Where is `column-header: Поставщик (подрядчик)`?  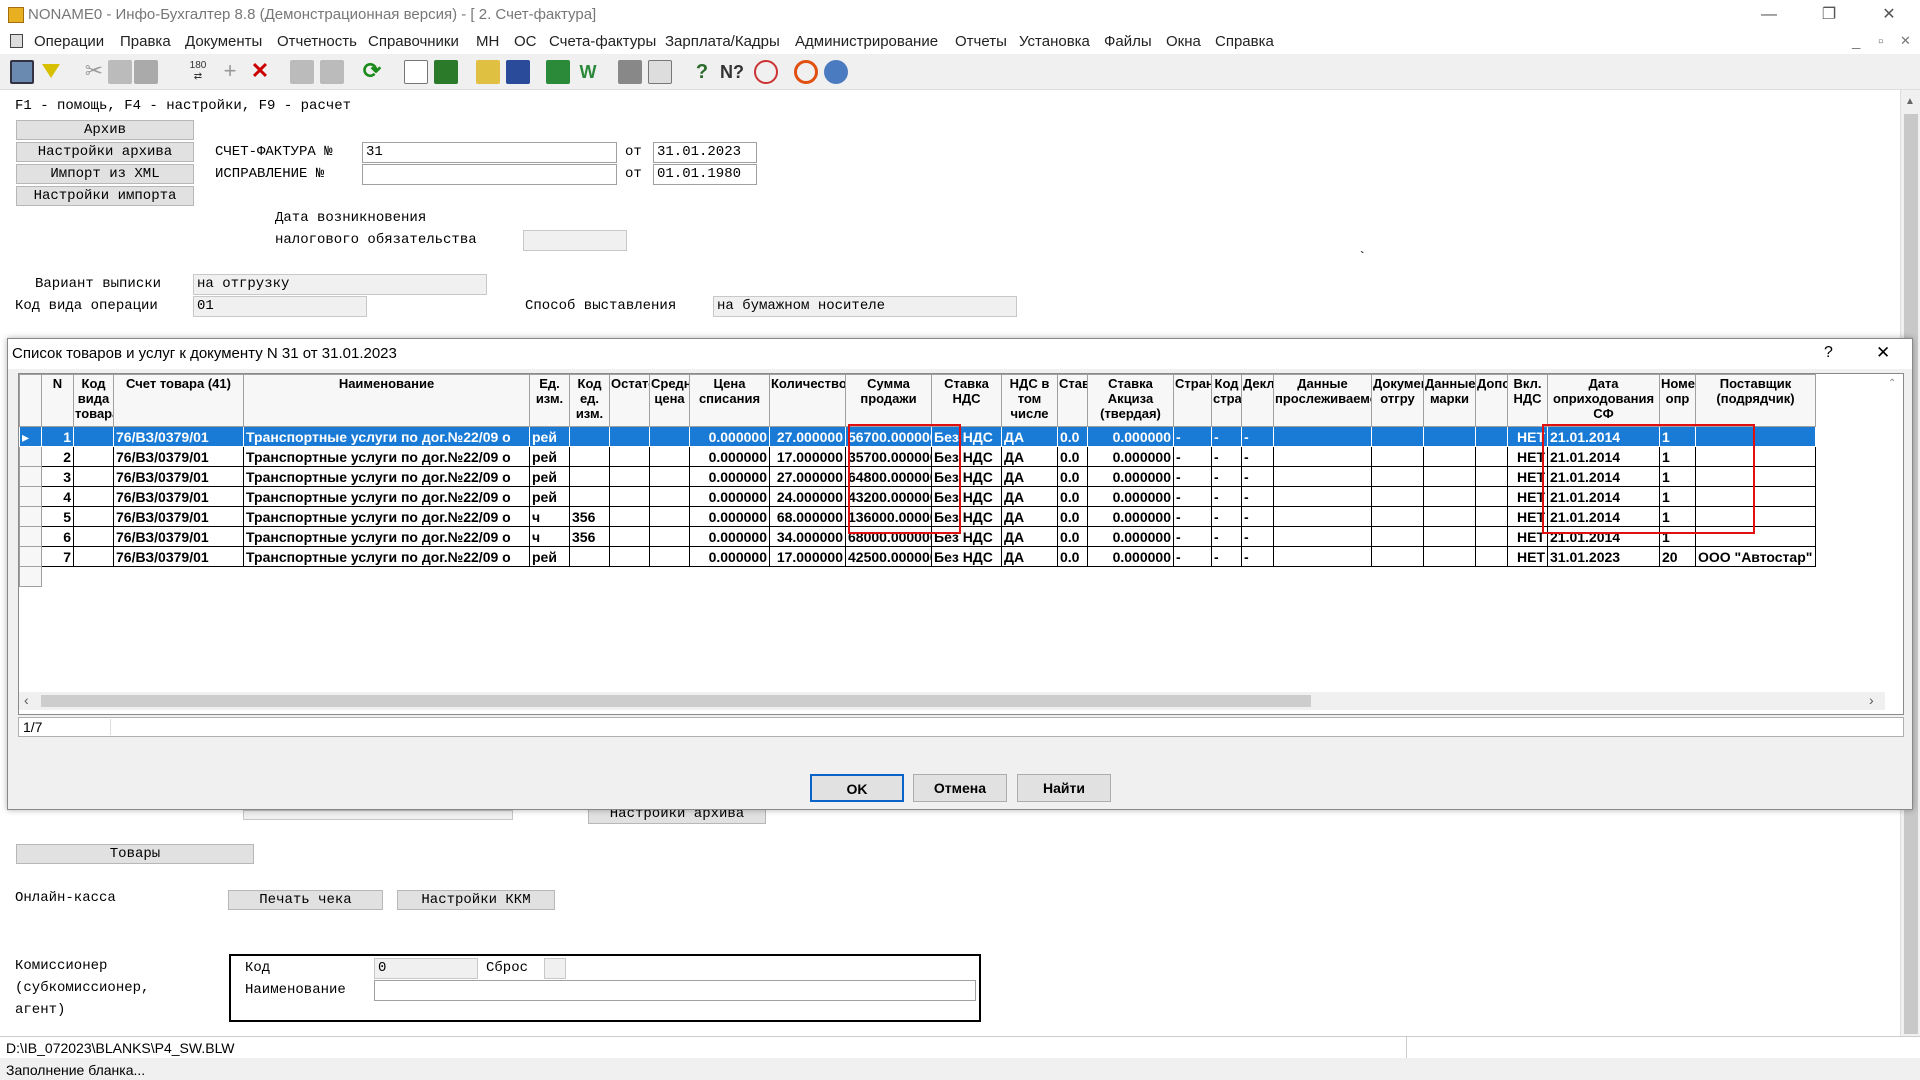 column-header: Поставщик (подрядчик) is located at coordinates (1755, 400).